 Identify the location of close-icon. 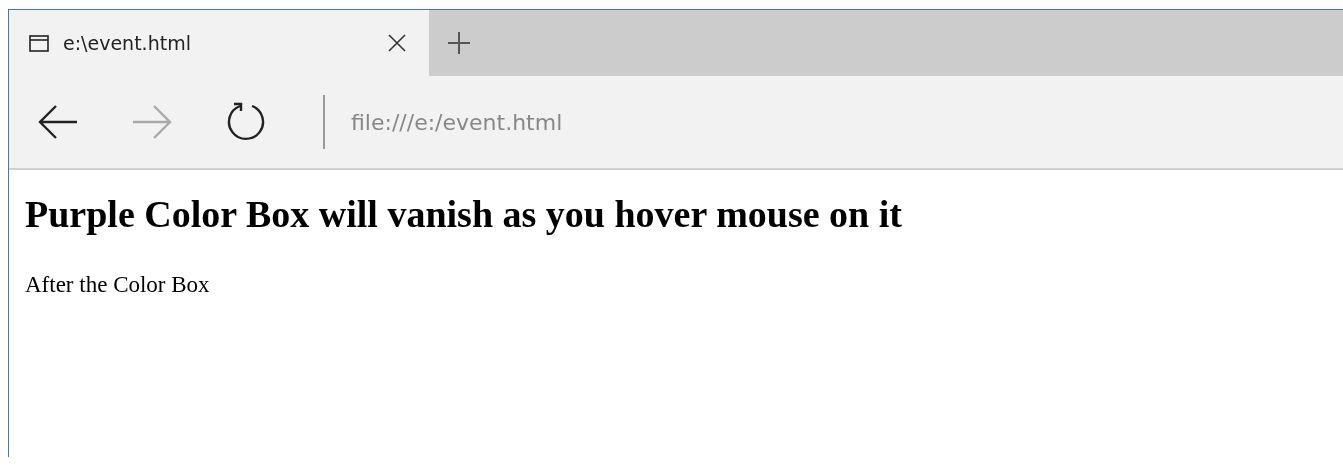
(397, 43).